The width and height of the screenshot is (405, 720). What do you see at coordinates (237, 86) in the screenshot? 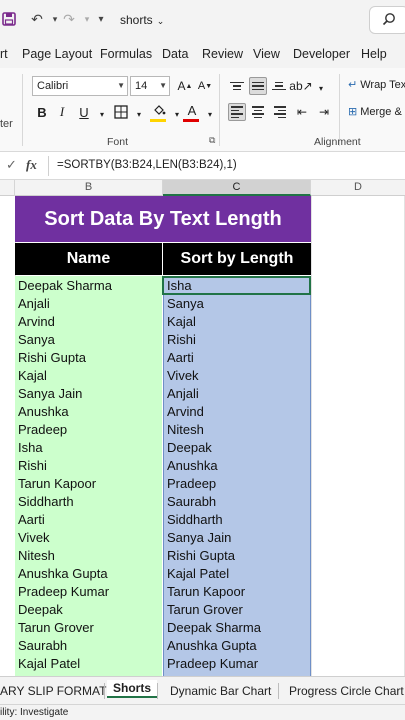
I see `align-top-icon` at bounding box center [237, 86].